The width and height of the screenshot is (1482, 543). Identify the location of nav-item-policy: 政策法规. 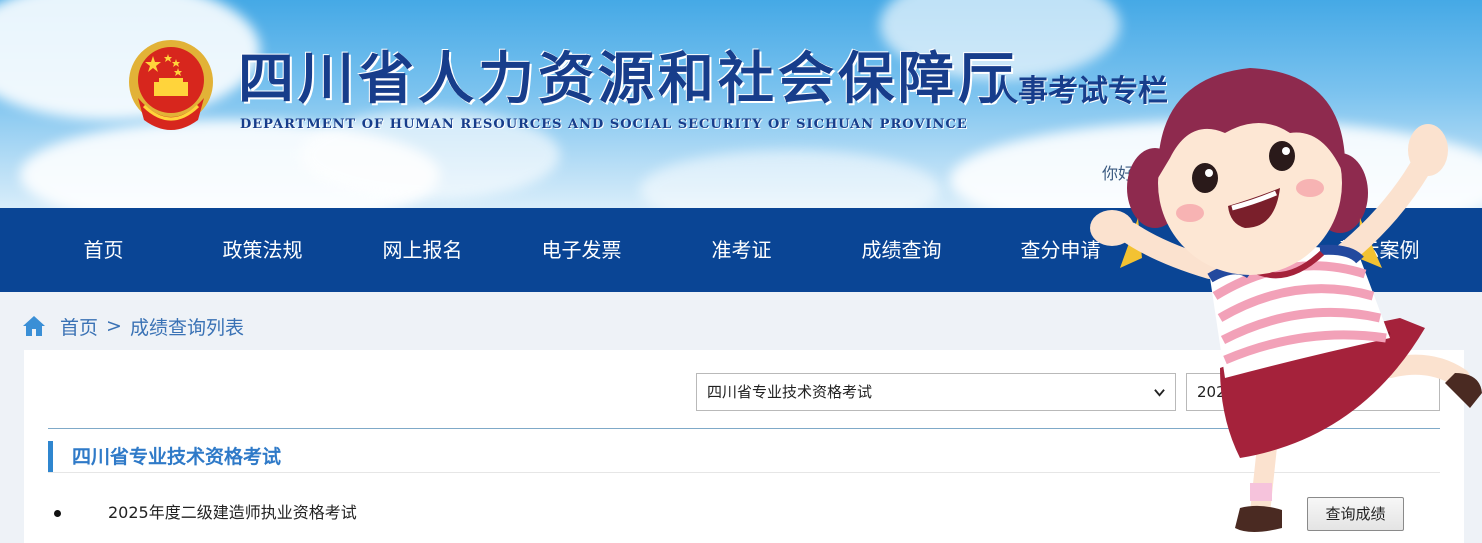
(262, 250).